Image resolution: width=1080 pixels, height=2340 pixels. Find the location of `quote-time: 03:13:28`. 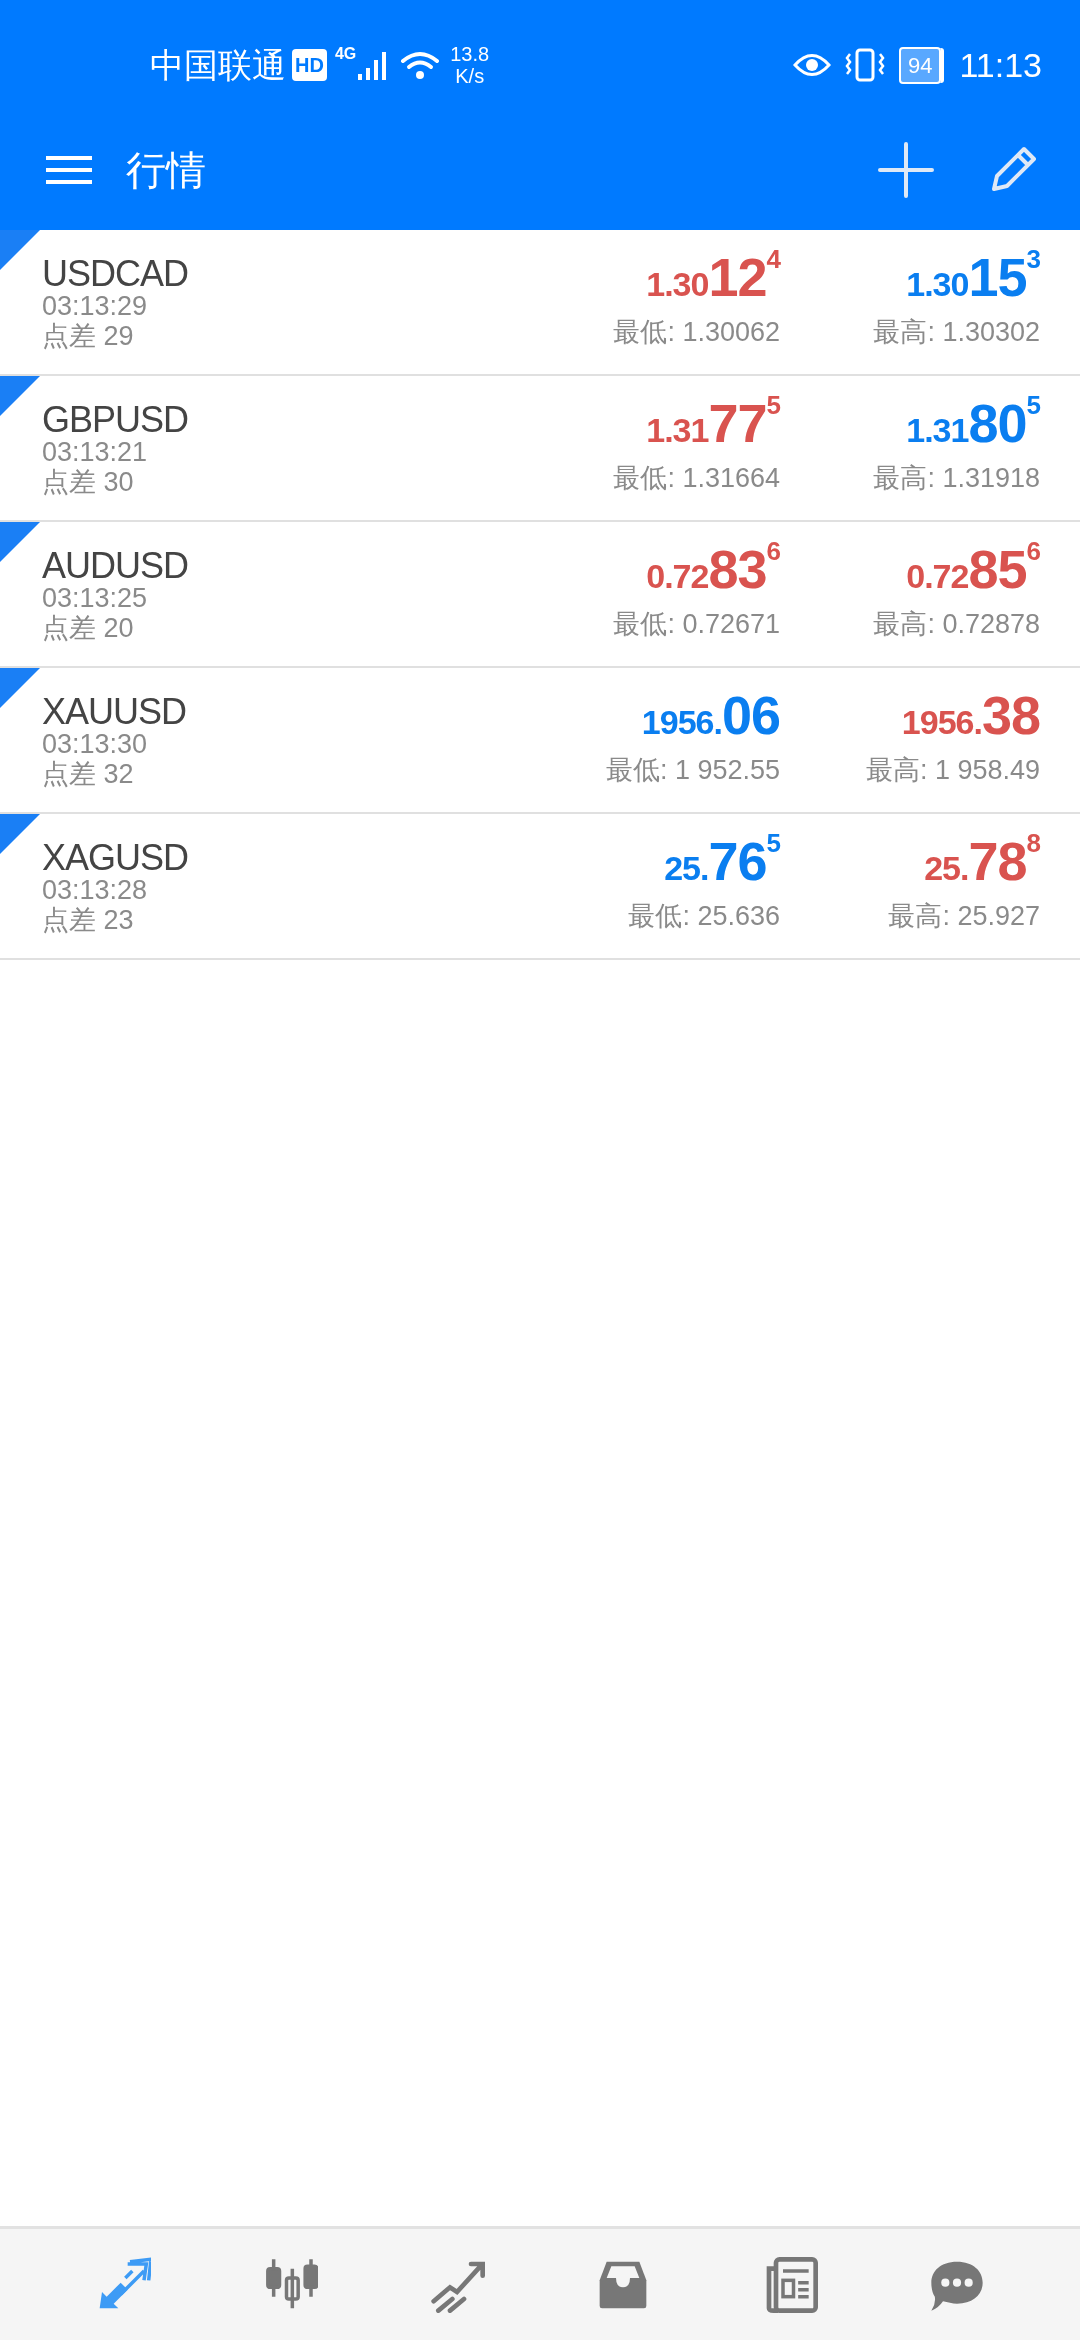

quote-time: 03:13:28 is located at coordinates (95, 891).